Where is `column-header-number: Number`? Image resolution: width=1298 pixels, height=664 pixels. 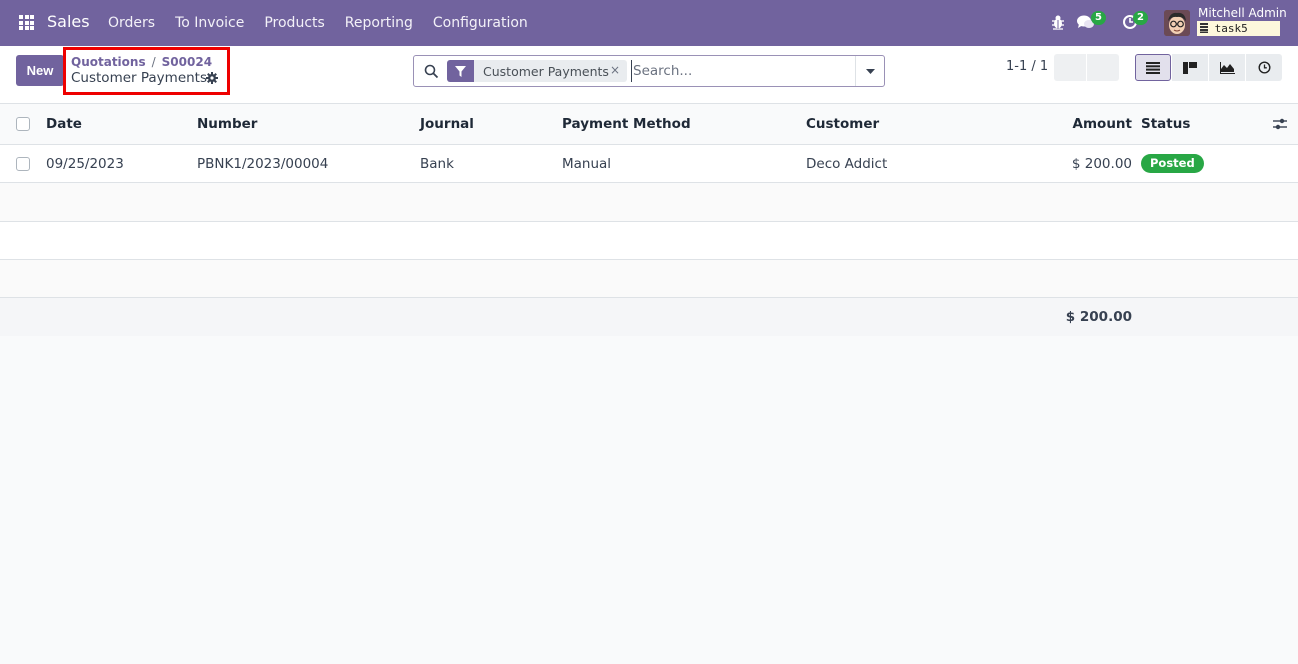 column-header-number: Number is located at coordinates (227, 124).